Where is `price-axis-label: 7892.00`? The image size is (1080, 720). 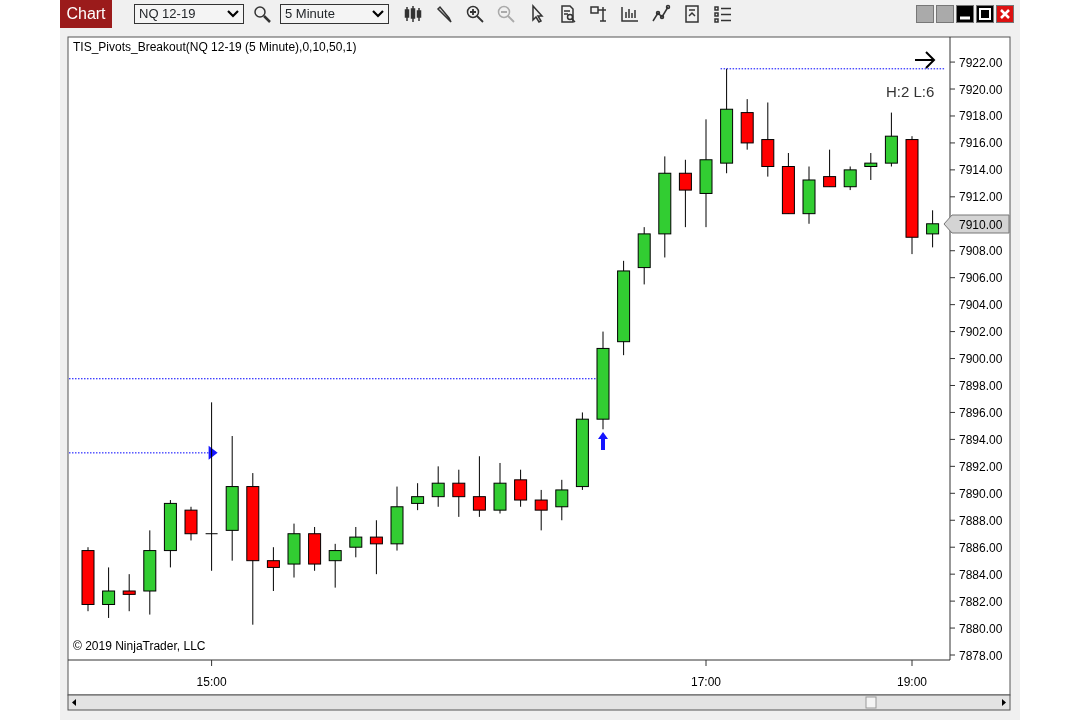 price-axis-label: 7892.00 is located at coordinates (981, 466).